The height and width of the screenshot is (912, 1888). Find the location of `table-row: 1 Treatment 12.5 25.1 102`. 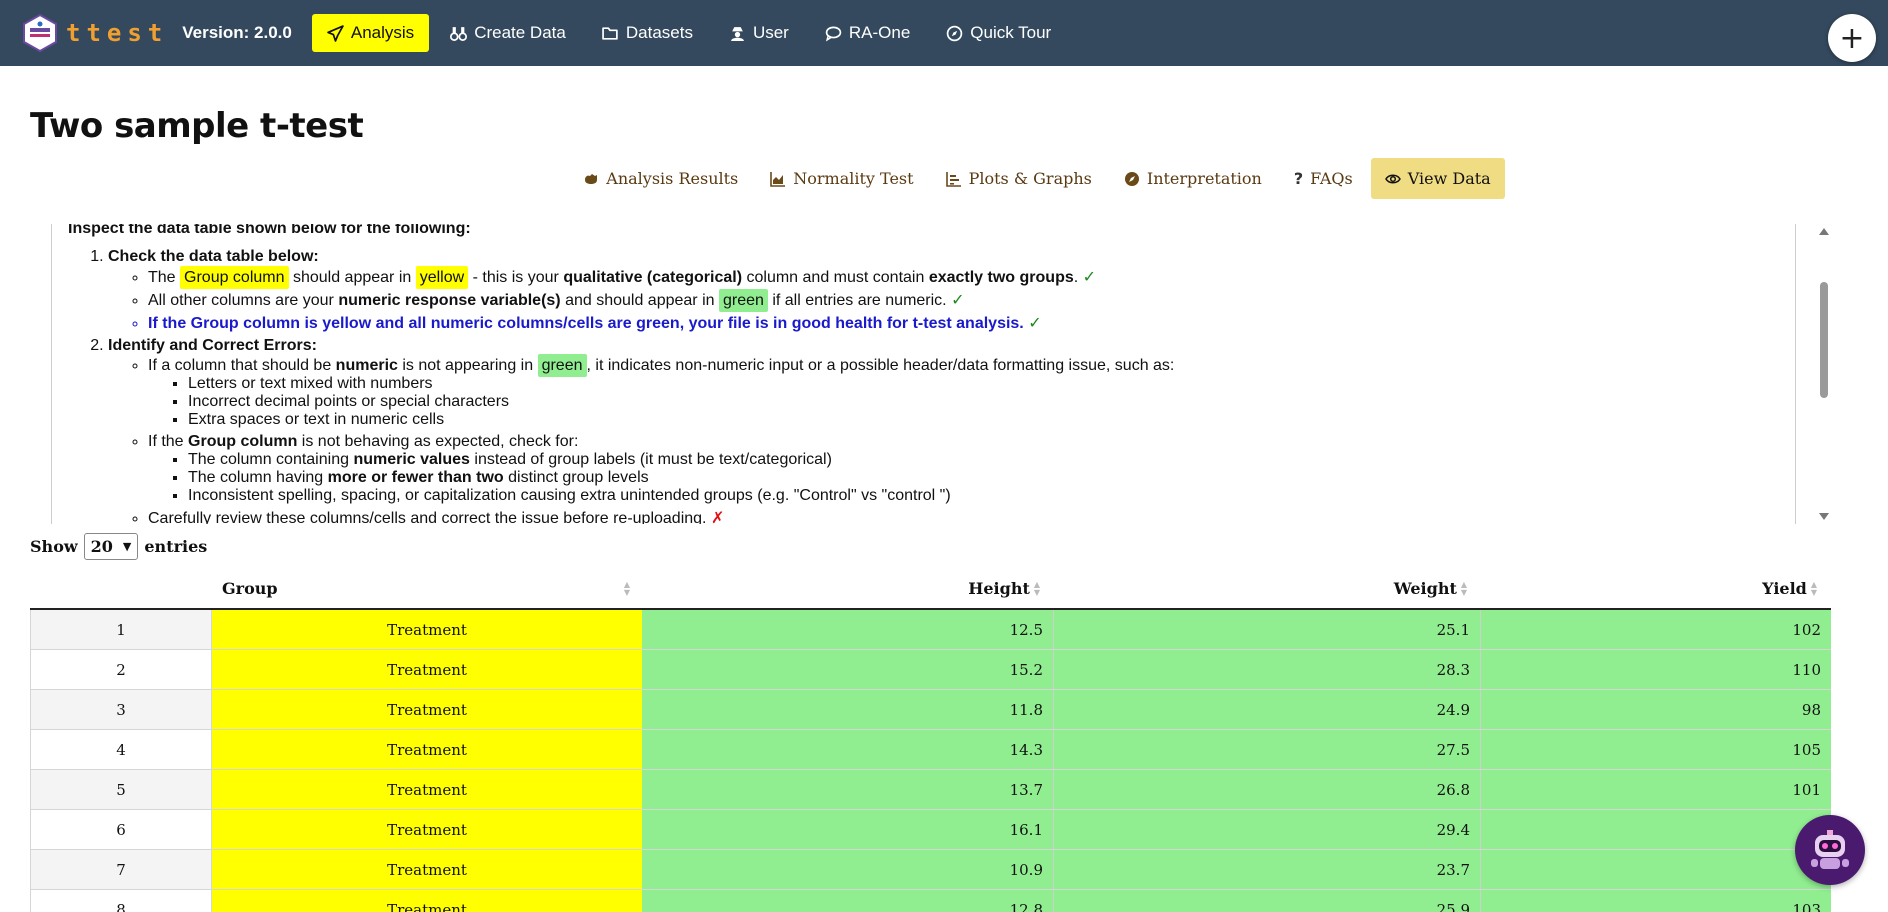

table-row: 1 Treatment 12.5 25.1 102 is located at coordinates (930, 630).